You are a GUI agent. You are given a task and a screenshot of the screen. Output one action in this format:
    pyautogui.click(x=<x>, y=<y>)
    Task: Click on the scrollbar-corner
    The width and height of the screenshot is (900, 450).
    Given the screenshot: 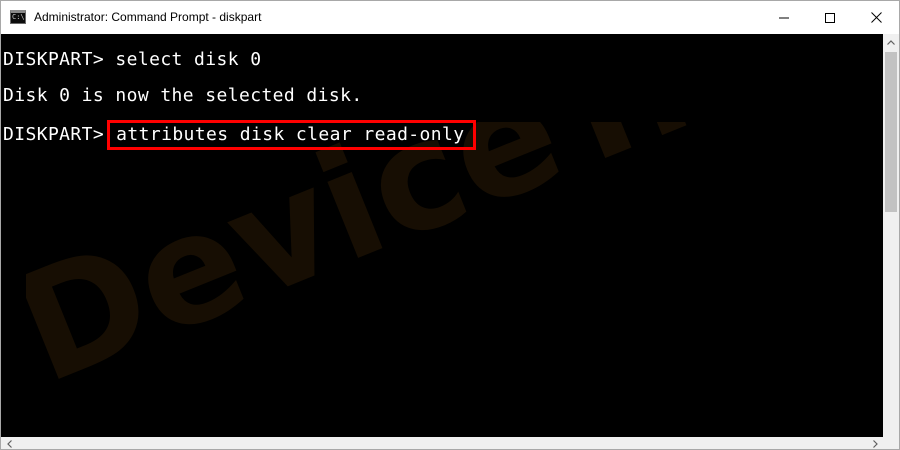 What is the action you would take?
    pyautogui.click(x=891, y=443)
    